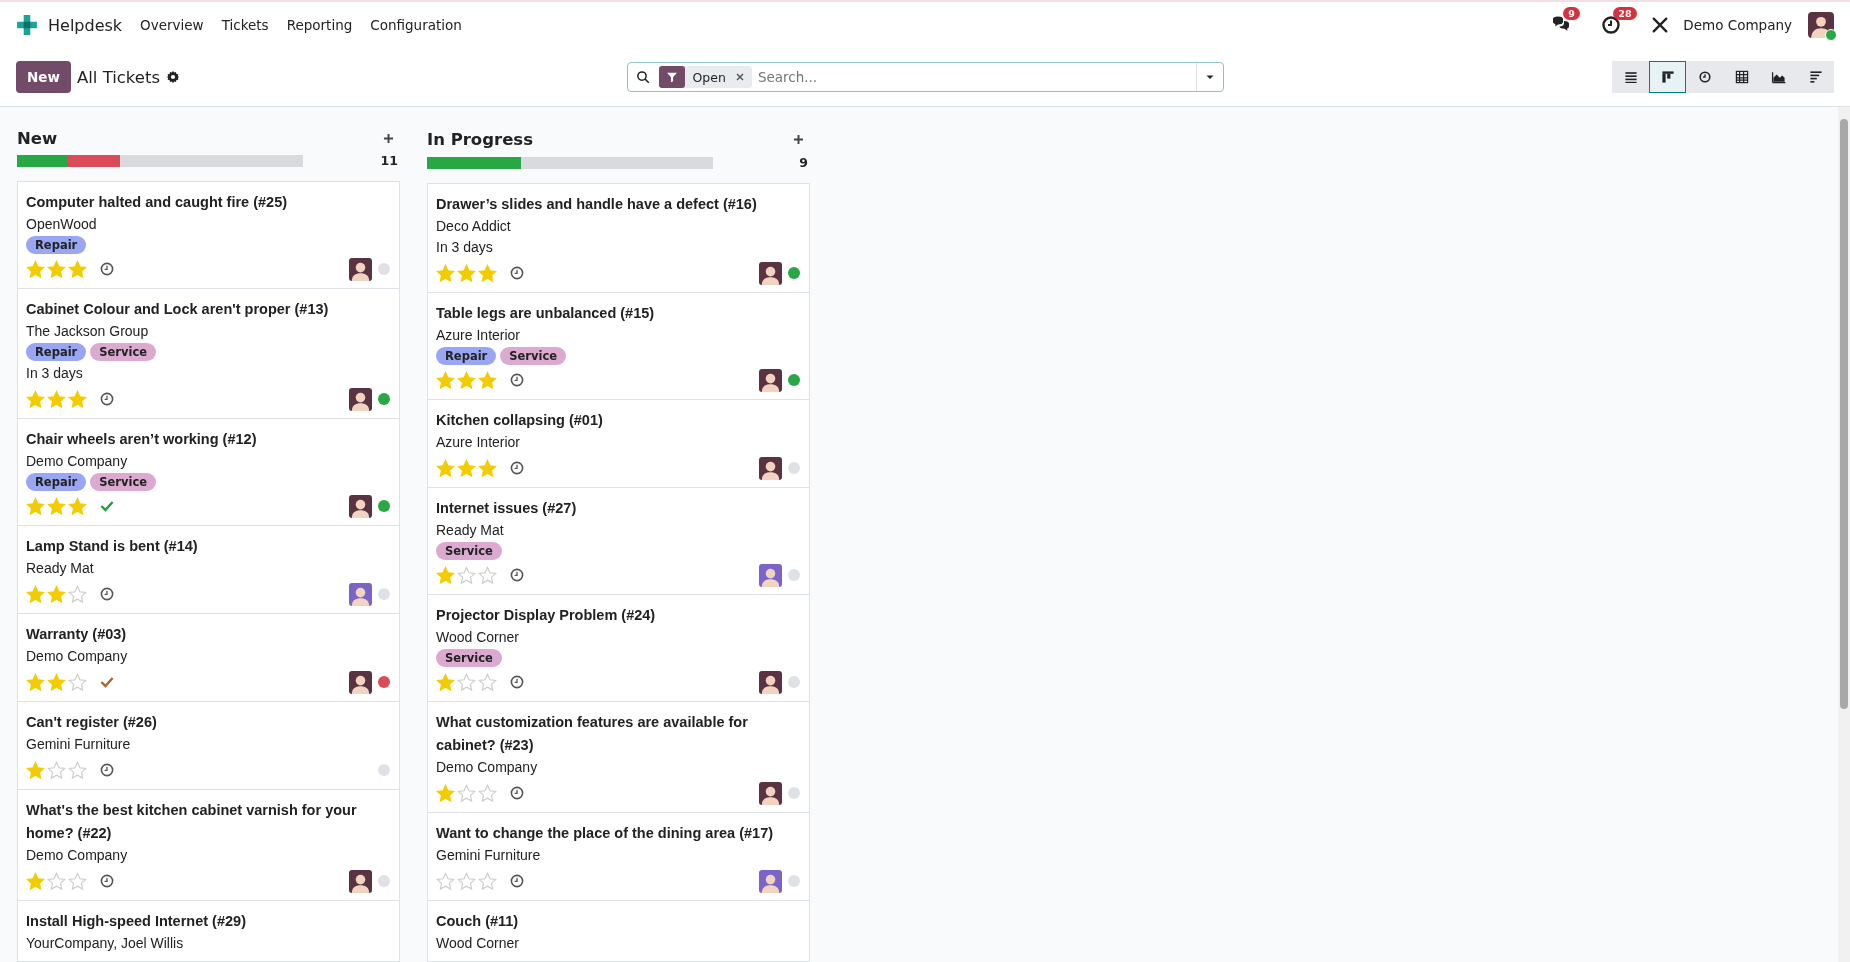  I want to click on app-name: Helpdesk, so click(85, 25).